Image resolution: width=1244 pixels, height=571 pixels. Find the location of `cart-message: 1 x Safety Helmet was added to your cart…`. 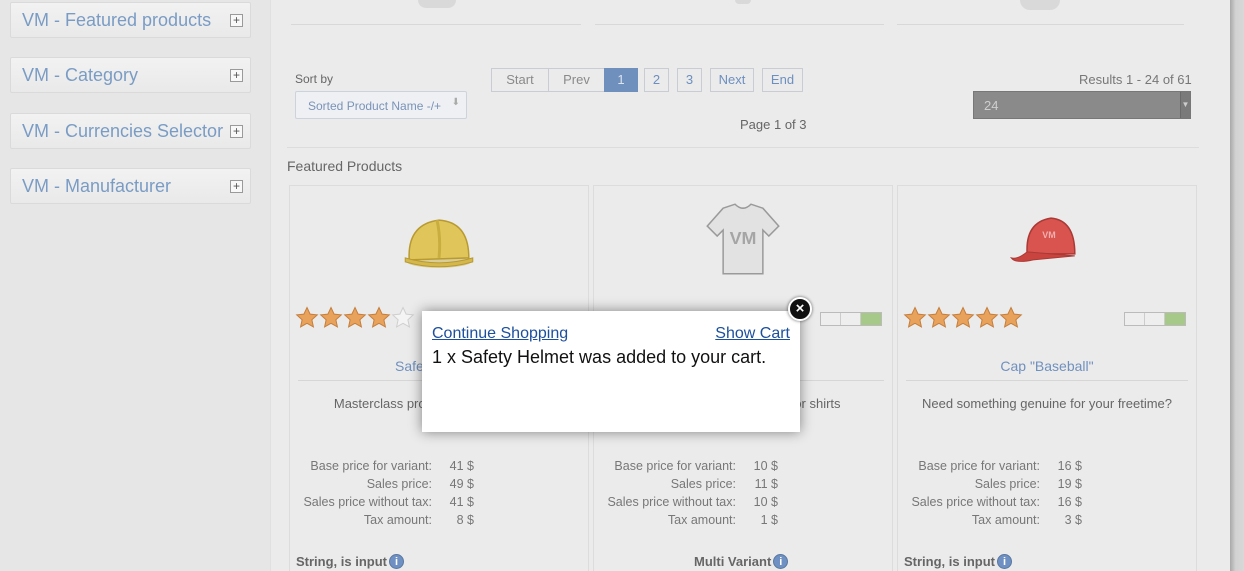

cart-message: 1 x Safety Helmet was added to your cart… is located at coordinates (599, 357).